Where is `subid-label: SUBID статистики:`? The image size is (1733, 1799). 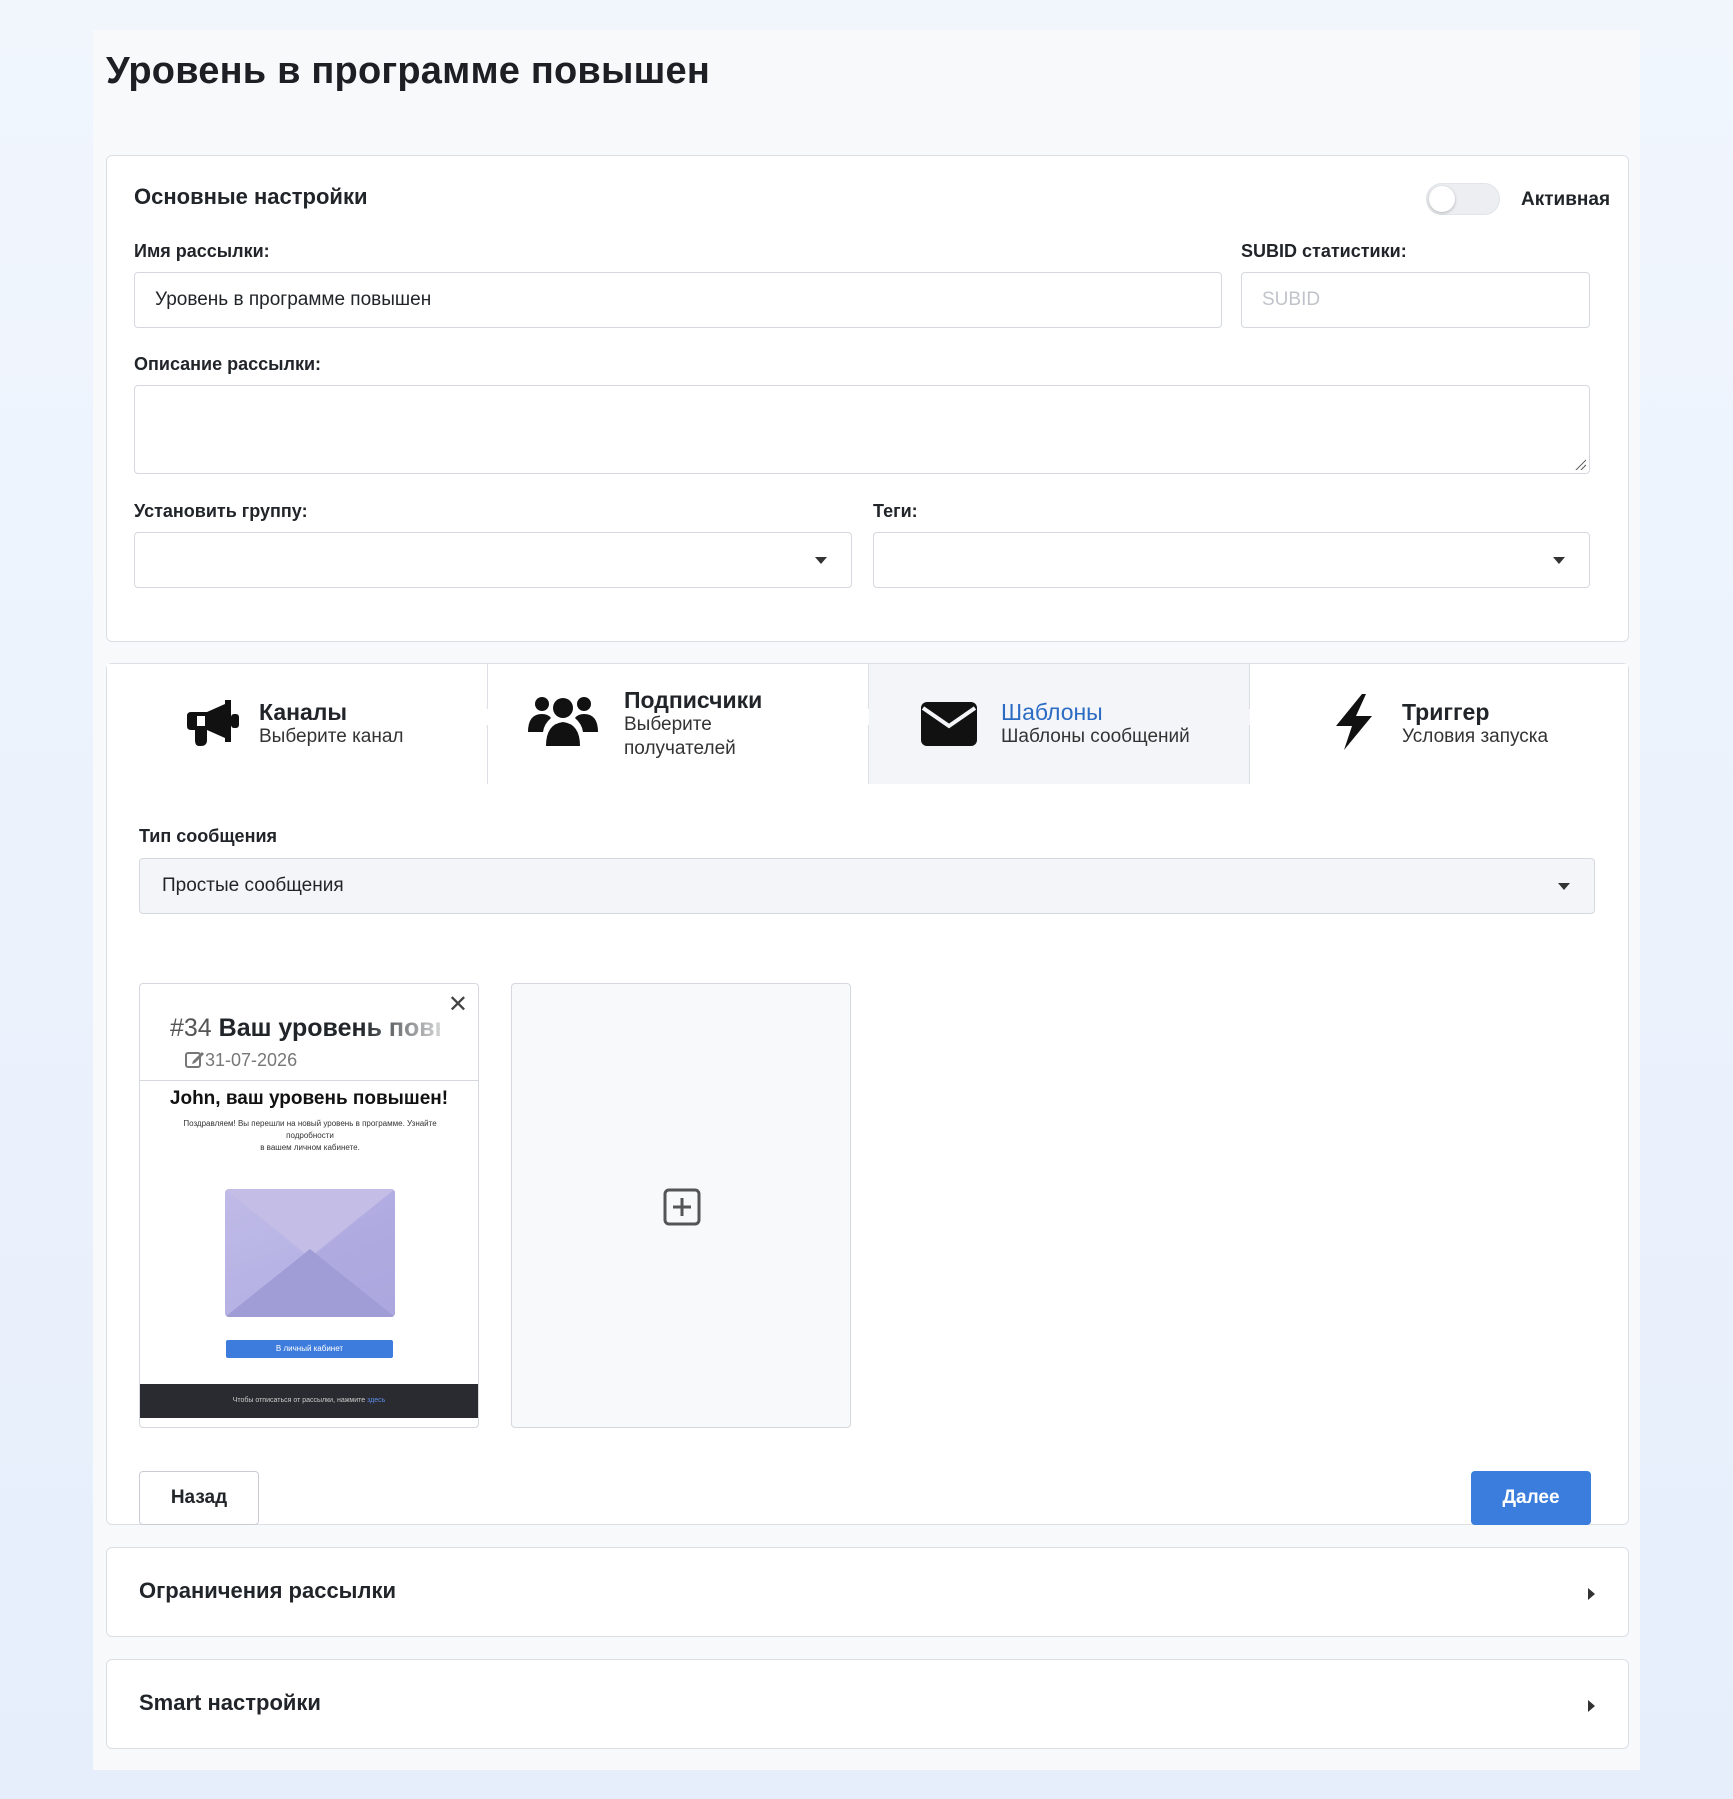 subid-label: SUBID статистики: is located at coordinates (1324, 251).